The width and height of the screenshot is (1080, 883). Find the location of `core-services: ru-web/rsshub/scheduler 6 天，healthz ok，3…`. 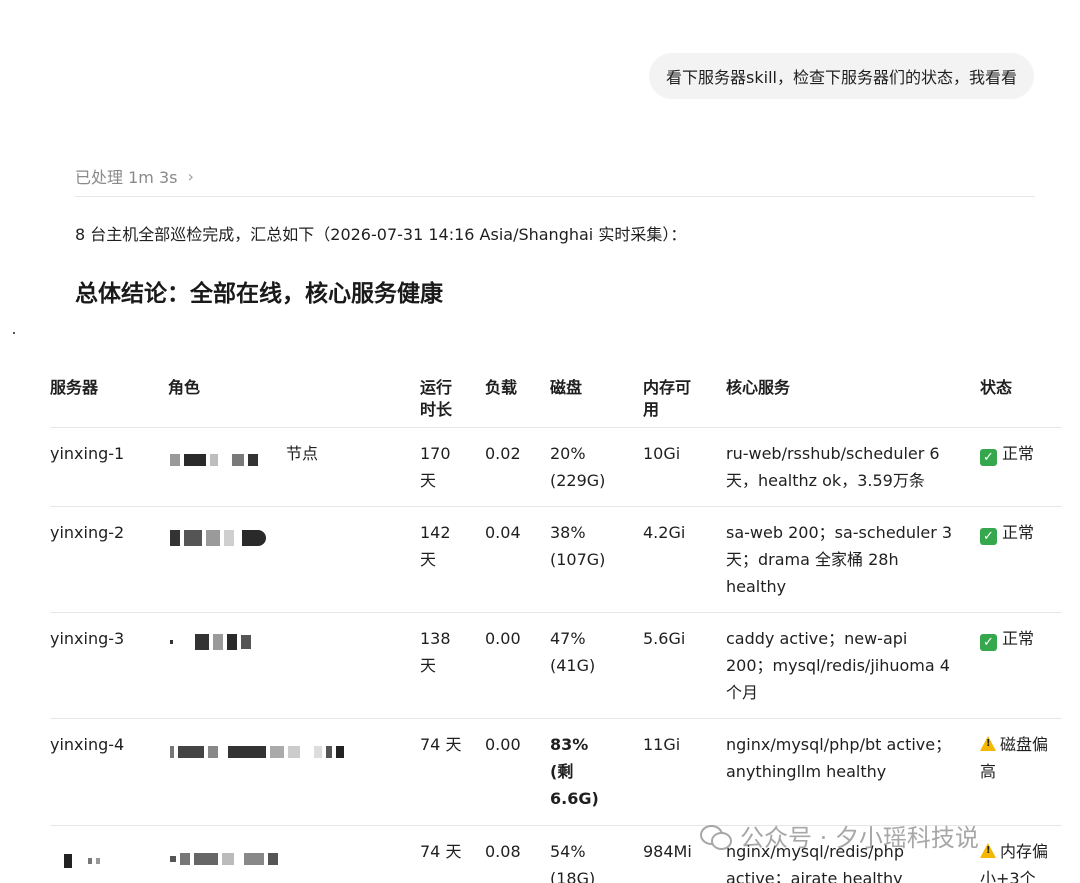

core-services: ru-web/rsshub/scheduler 6 天，healthz ok，3… is located at coordinates (833, 467).